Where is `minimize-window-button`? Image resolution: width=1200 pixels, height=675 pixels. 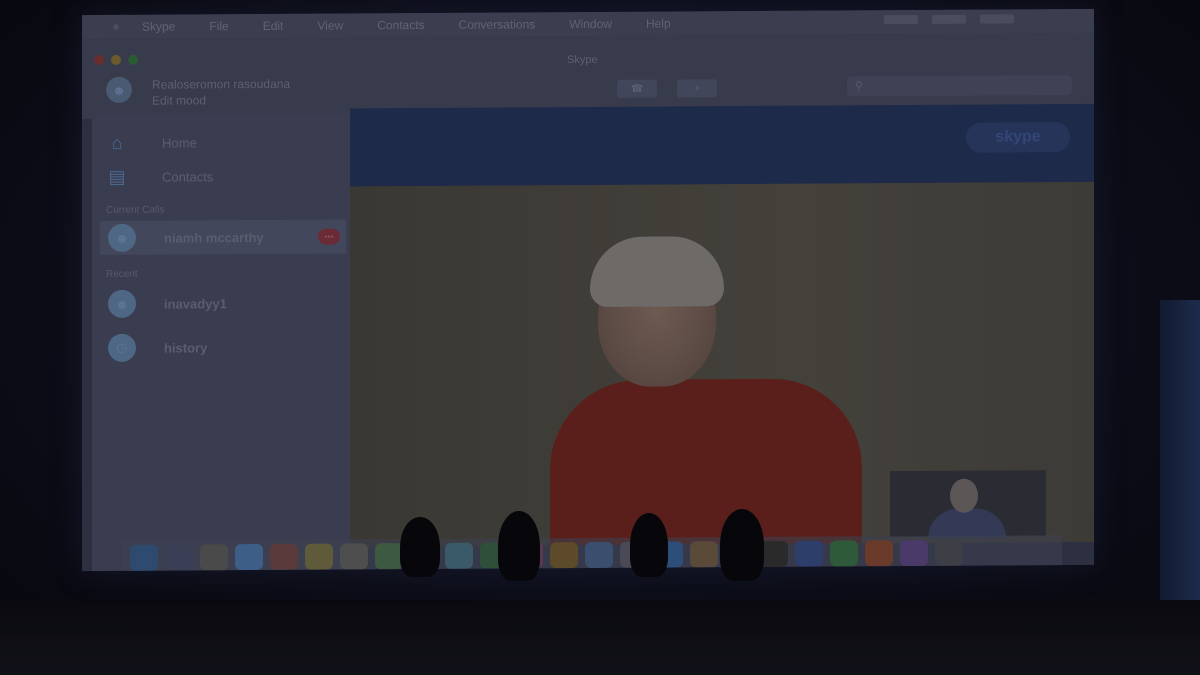 minimize-window-button is located at coordinates (116, 59).